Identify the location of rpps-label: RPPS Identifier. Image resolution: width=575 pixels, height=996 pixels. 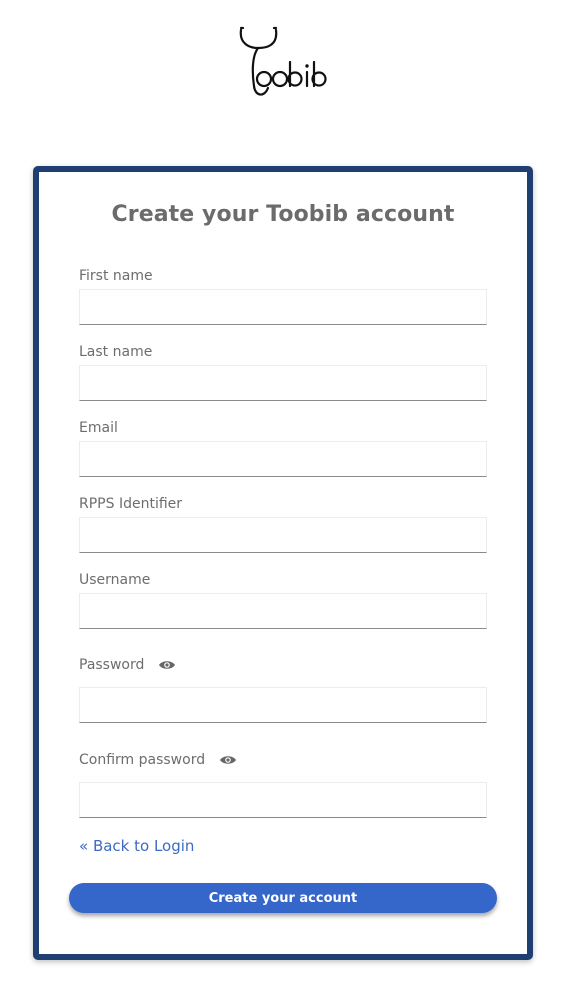
(131, 504).